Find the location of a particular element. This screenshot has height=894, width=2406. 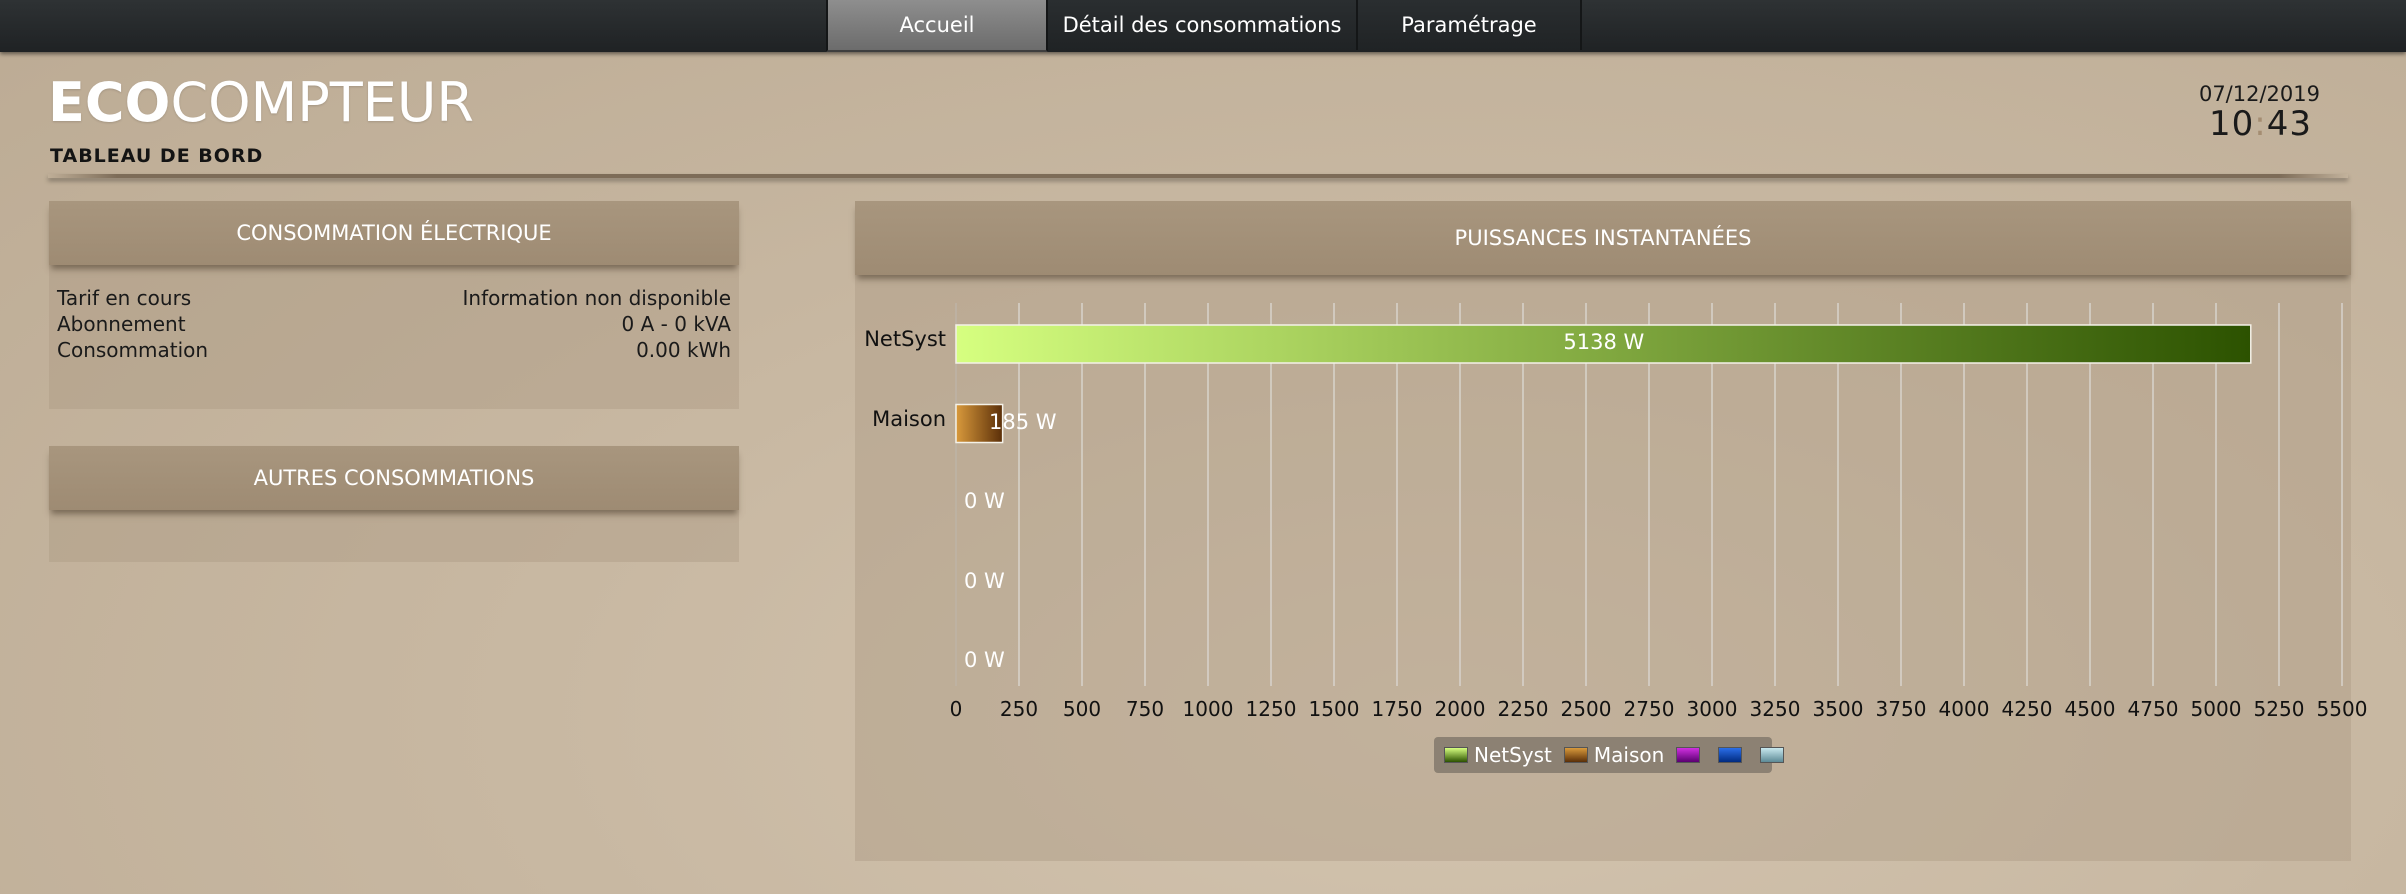

x-tick-label: 500 is located at coordinates (1082, 709).